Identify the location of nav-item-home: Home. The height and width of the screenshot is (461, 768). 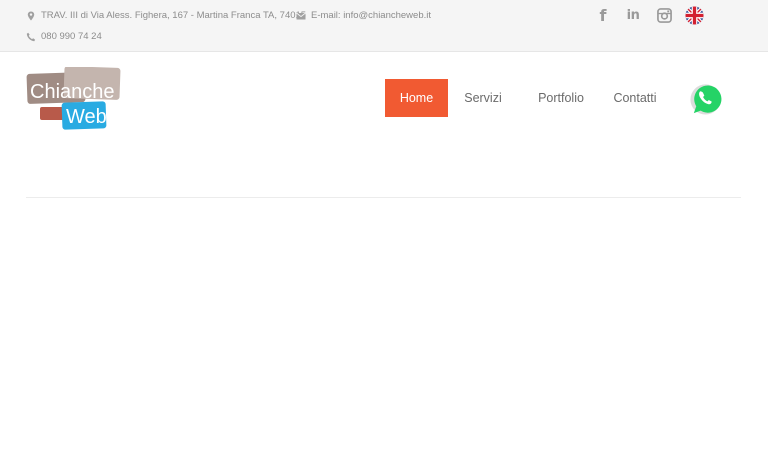
(416, 98).